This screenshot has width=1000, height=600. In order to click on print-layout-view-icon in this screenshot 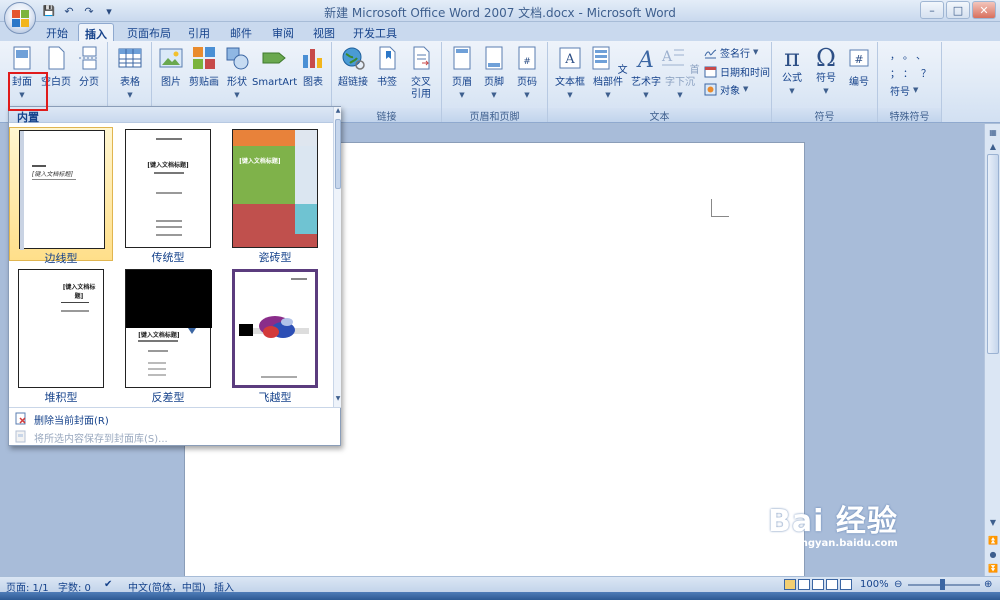, I will do `click(790, 584)`.